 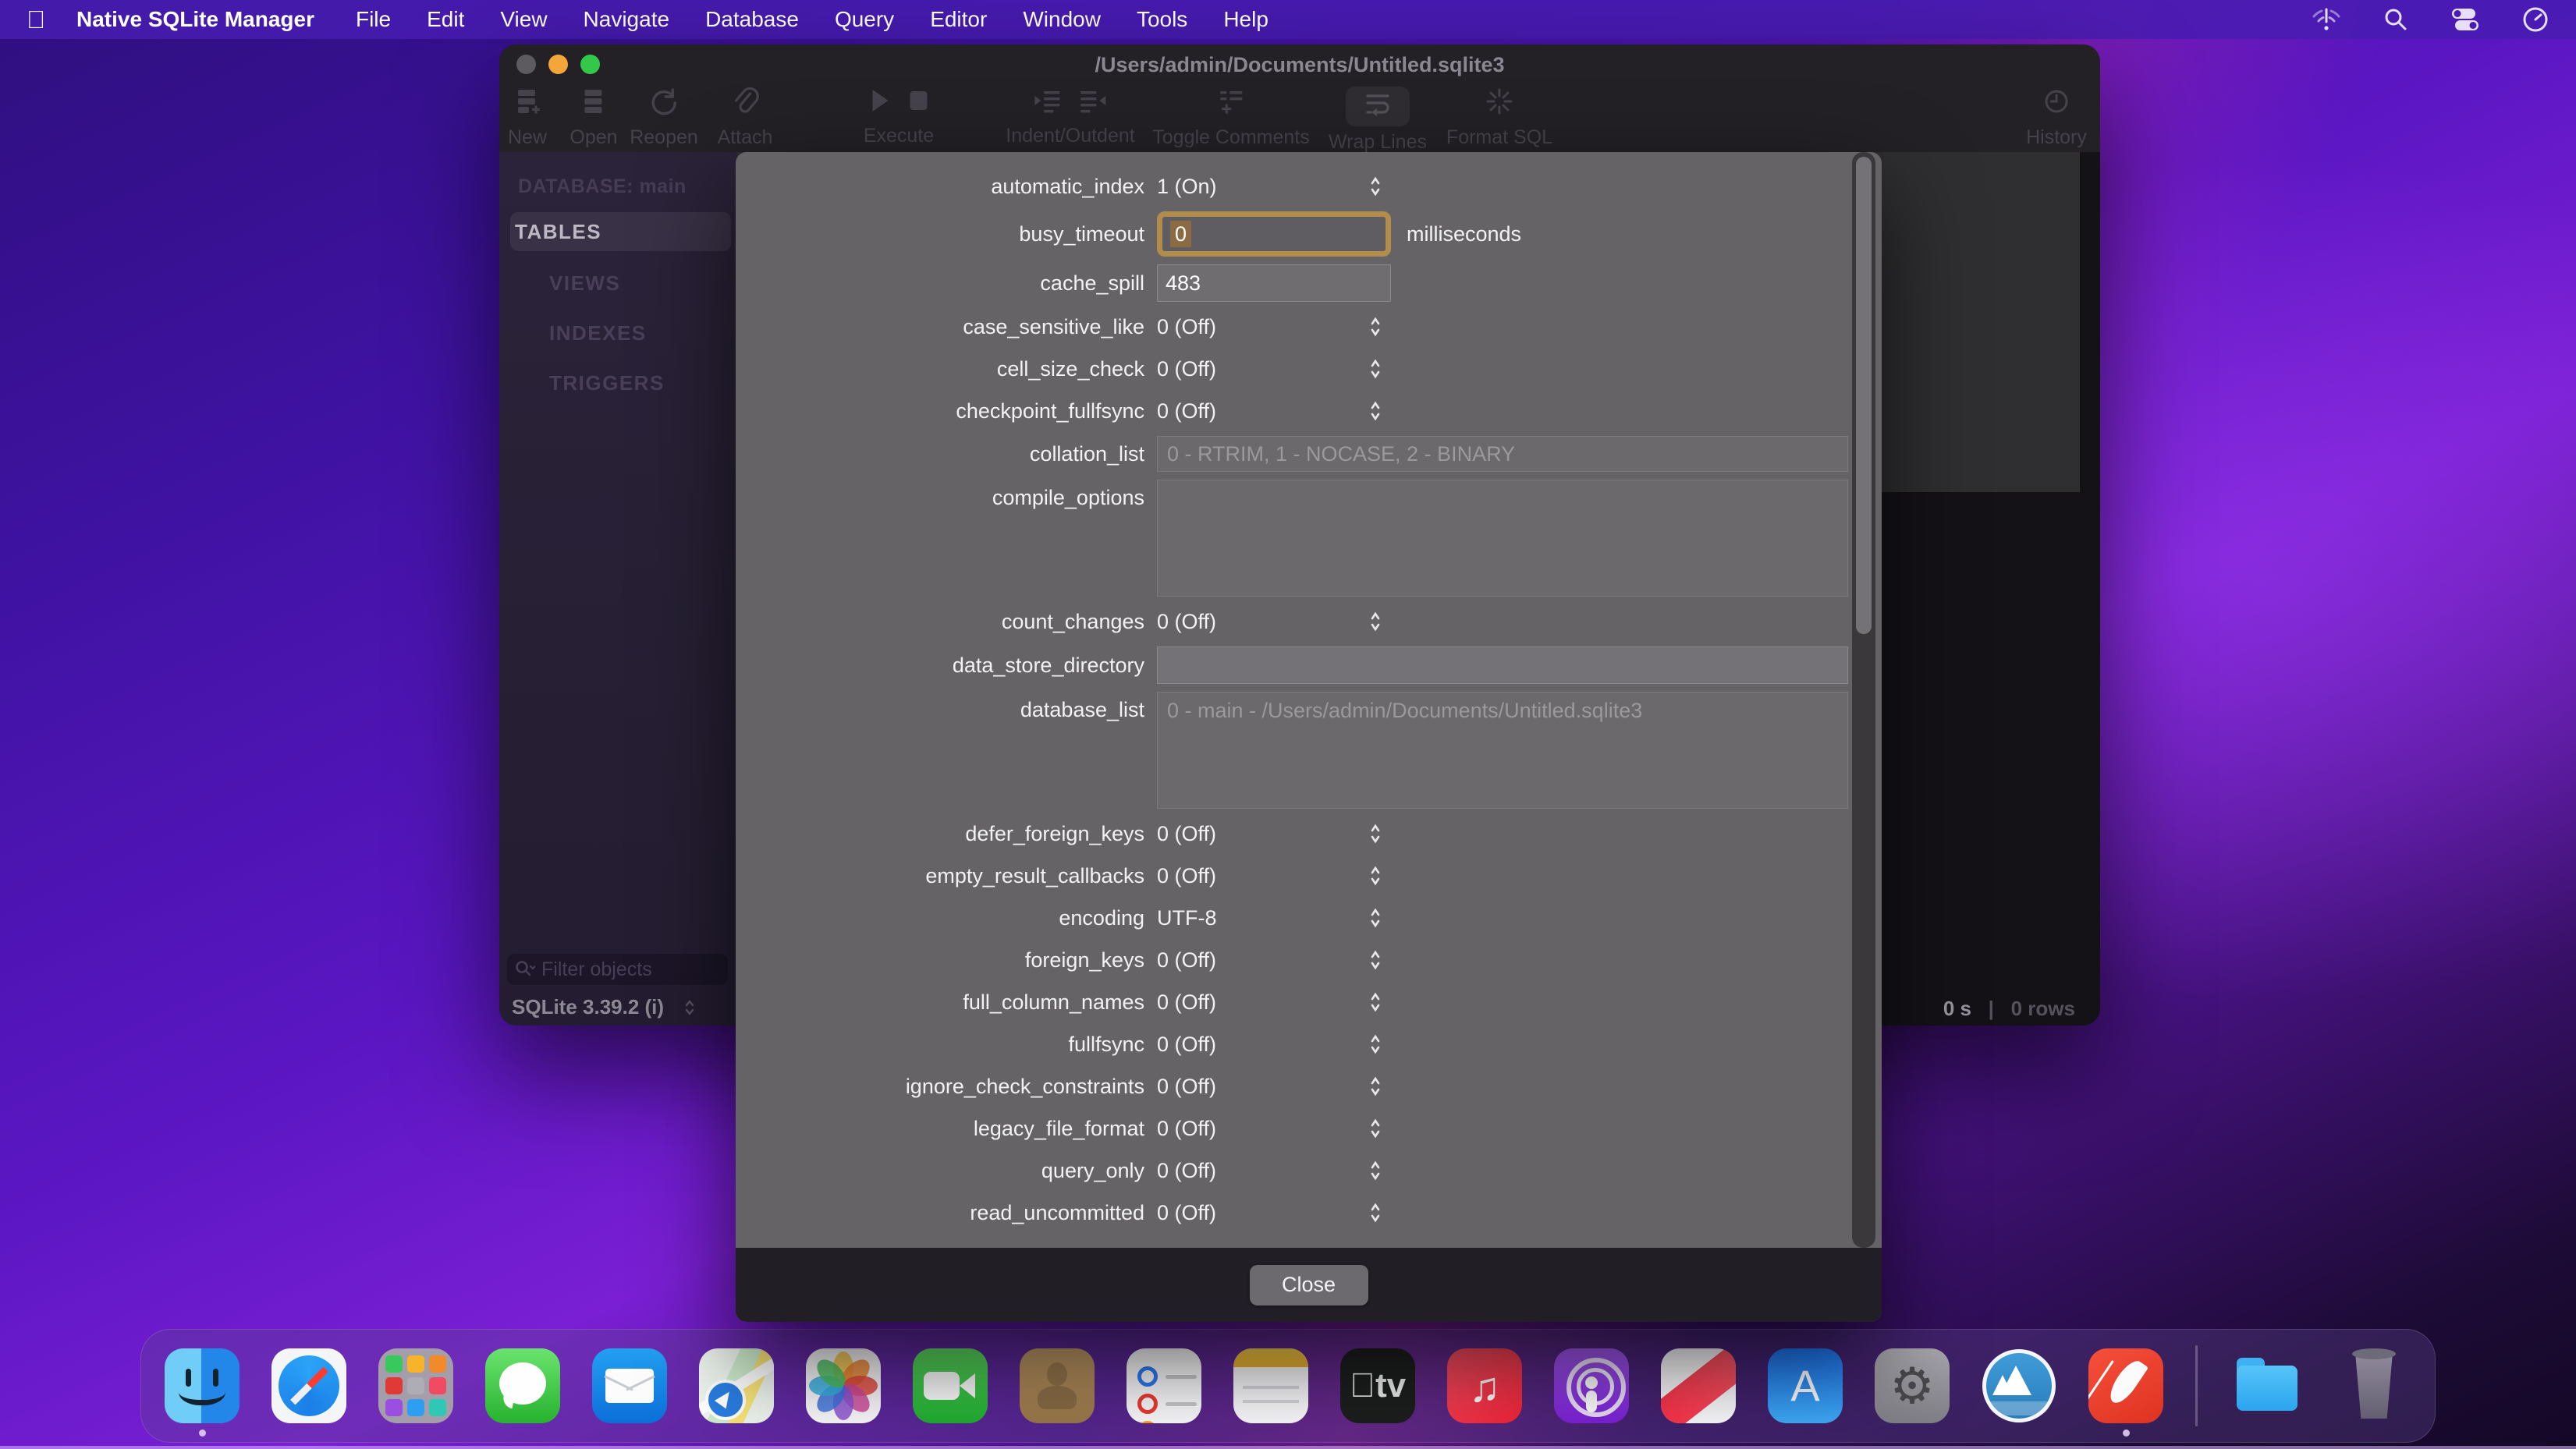 What do you see at coordinates (1270, 1385) in the screenshot?
I see `dock-notes-icon` at bounding box center [1270, 1385].